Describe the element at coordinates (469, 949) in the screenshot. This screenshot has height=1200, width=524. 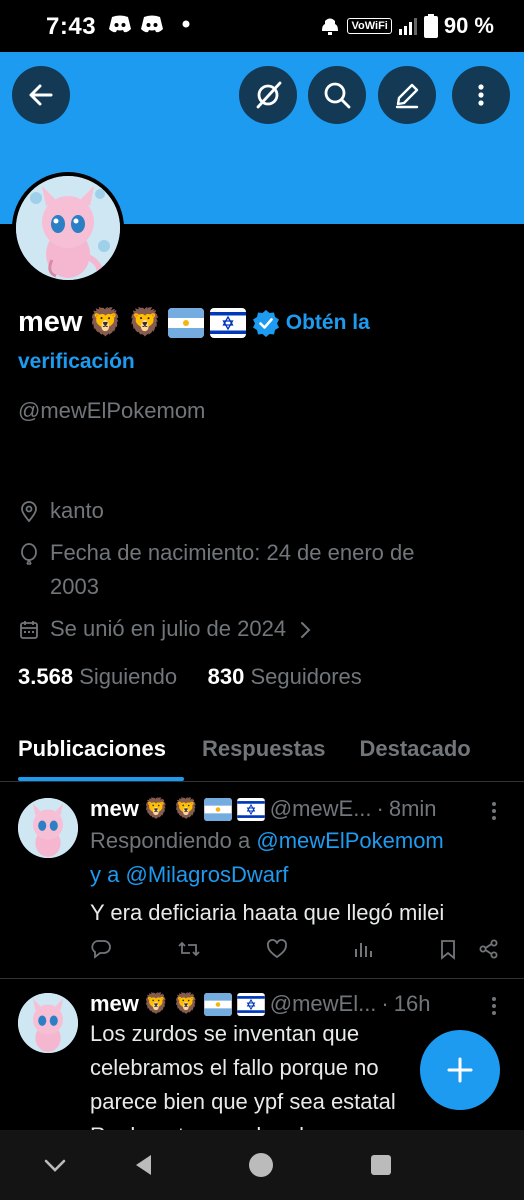
I see `tweet-actions-right` at that location.